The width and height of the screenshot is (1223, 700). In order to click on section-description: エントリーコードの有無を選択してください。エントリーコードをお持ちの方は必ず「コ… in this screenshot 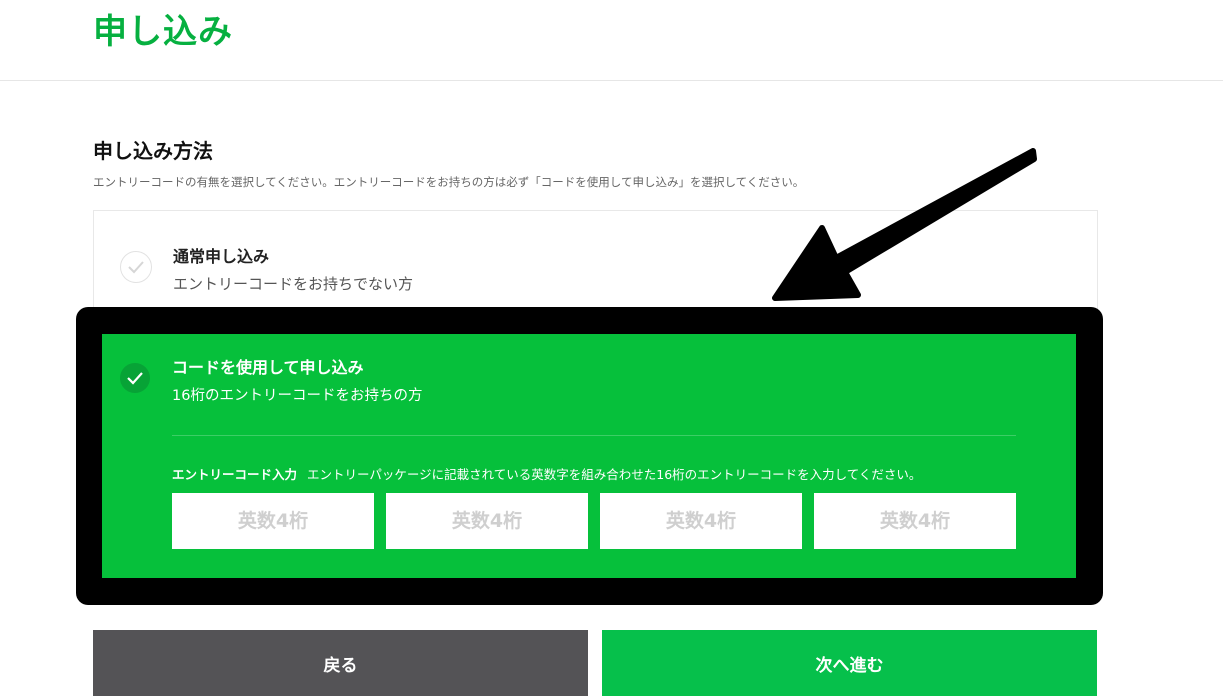, I will do `click(449, 182)`.